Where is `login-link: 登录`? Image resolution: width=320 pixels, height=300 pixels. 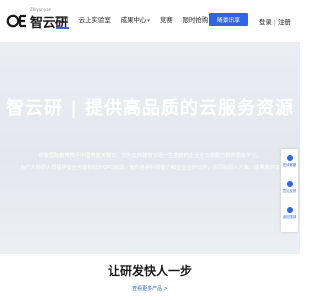 login-link: 登录 is located at coordinates (265, 22).